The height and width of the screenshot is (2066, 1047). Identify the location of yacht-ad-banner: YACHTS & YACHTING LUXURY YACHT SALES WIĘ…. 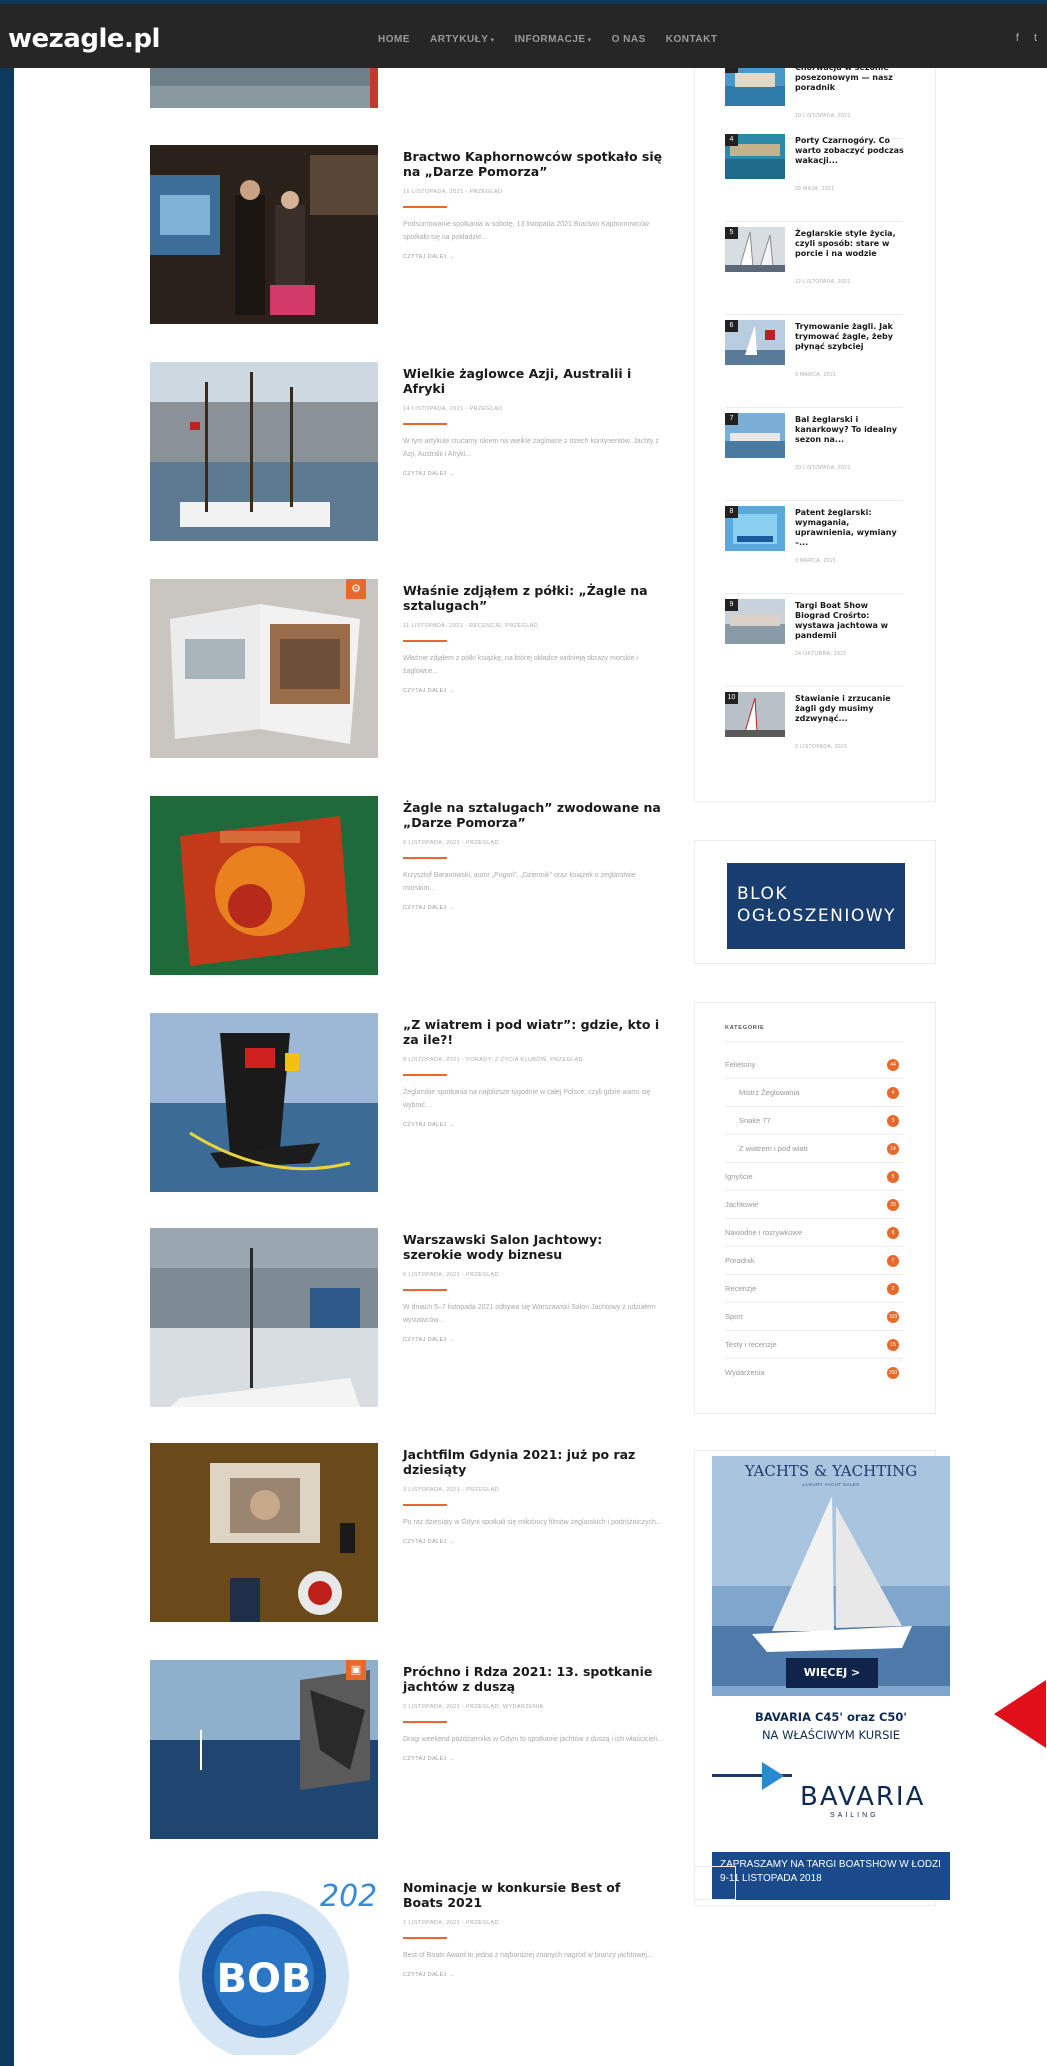
(831, 1678).